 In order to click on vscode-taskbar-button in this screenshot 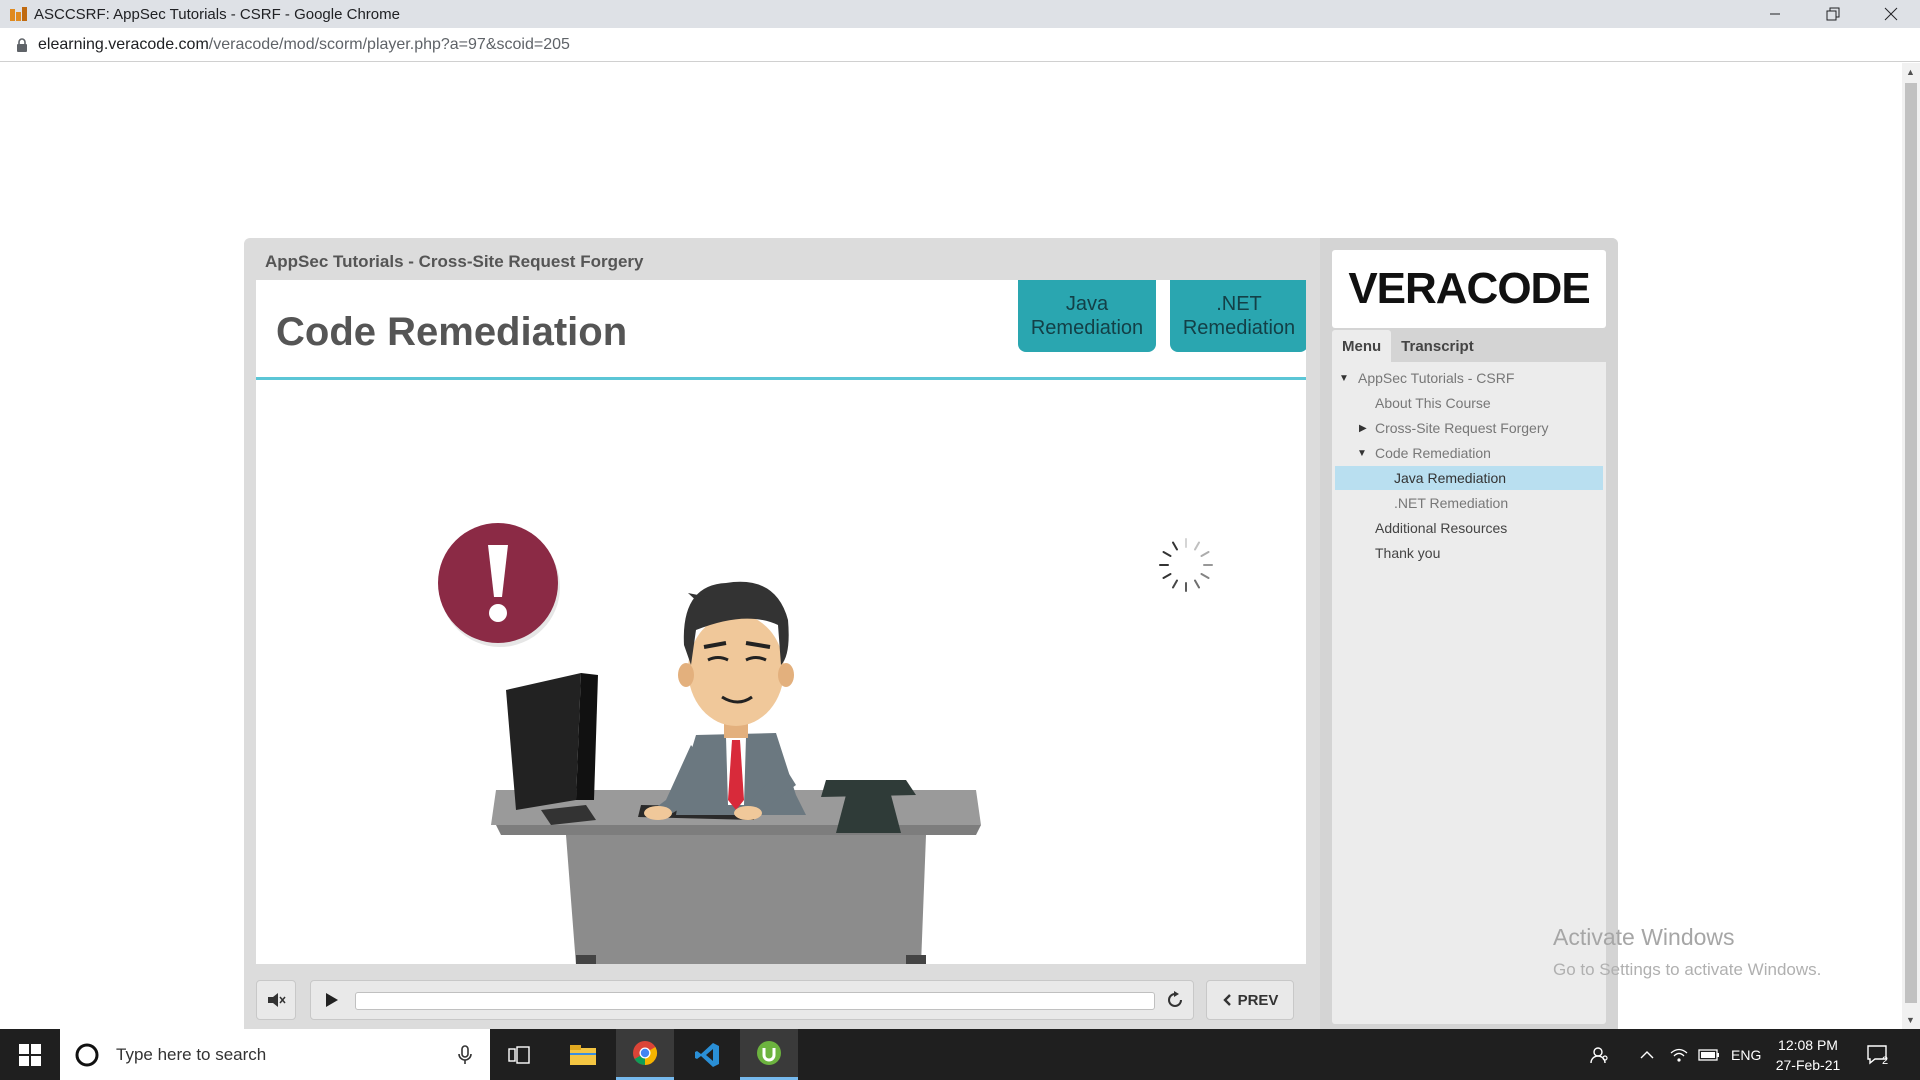, I will do `click(707, 1054)`.